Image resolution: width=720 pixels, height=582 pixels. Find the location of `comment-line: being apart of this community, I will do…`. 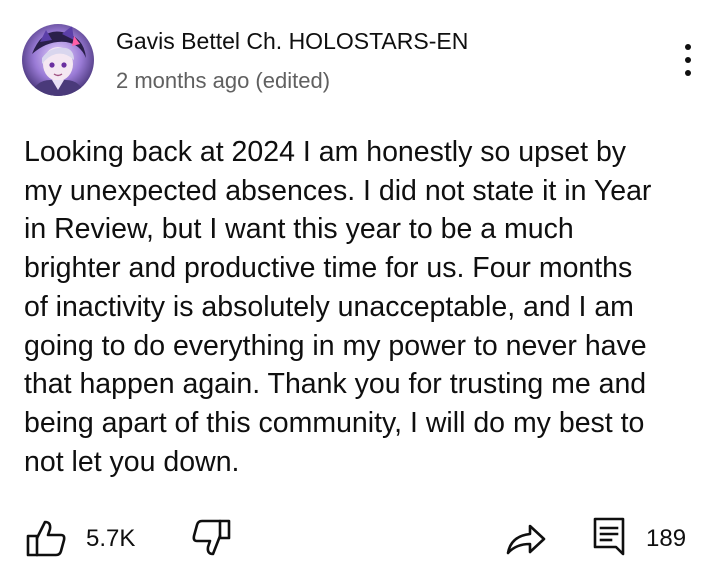

comment-line: being apart of this community, I will do… is located at coordinates (334, 422).